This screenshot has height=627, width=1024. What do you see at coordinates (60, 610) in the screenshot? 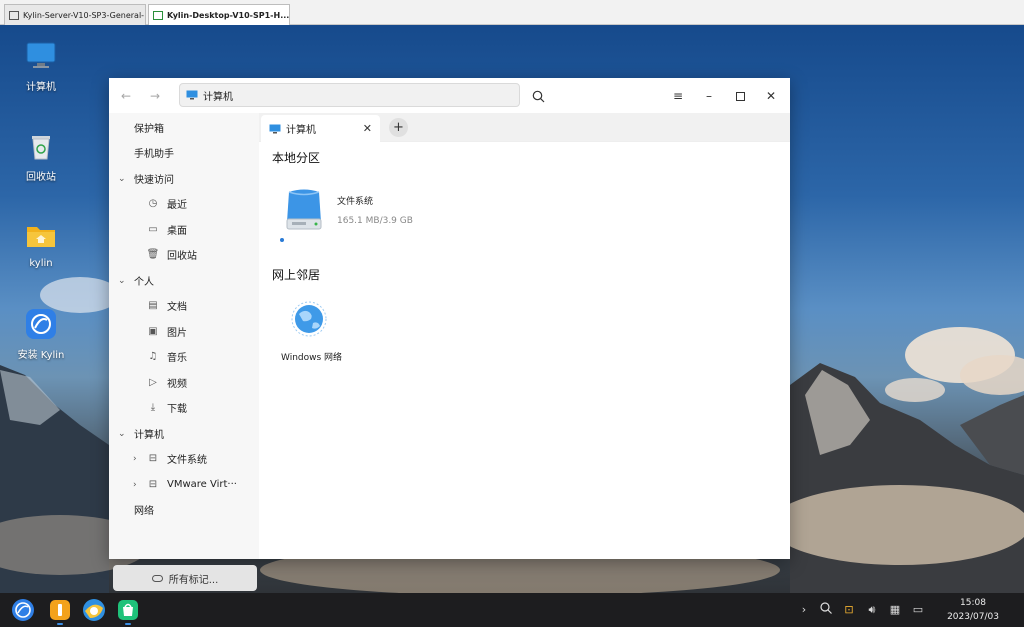
I see `file-manager-taskbar-icon` at bounding box center [60, 610].